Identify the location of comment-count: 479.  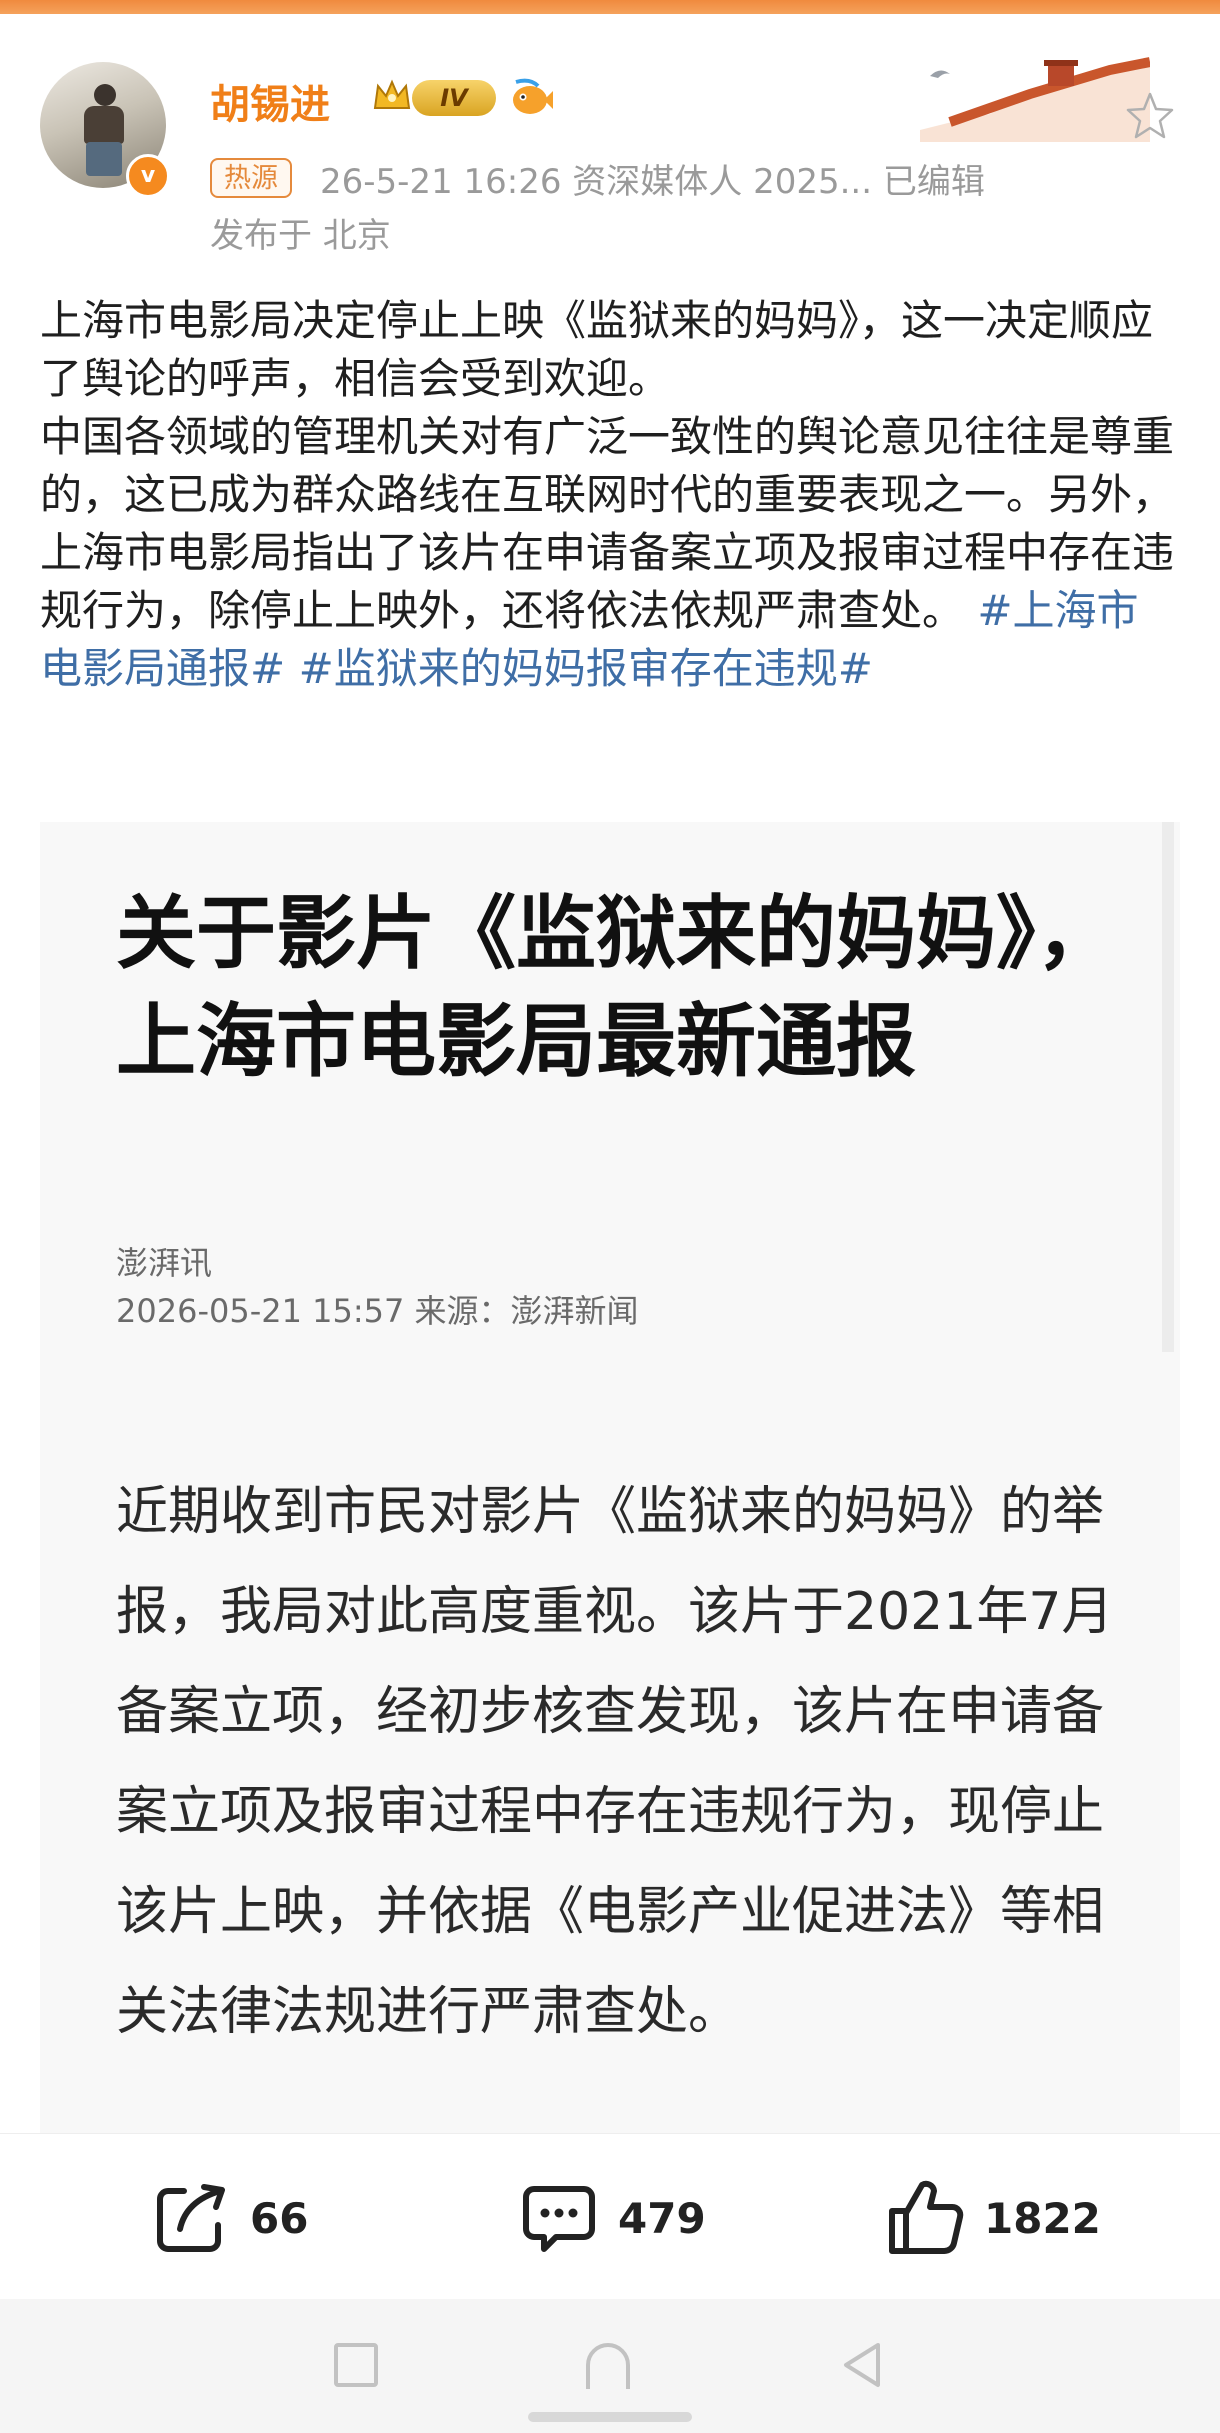
(662, 2218).